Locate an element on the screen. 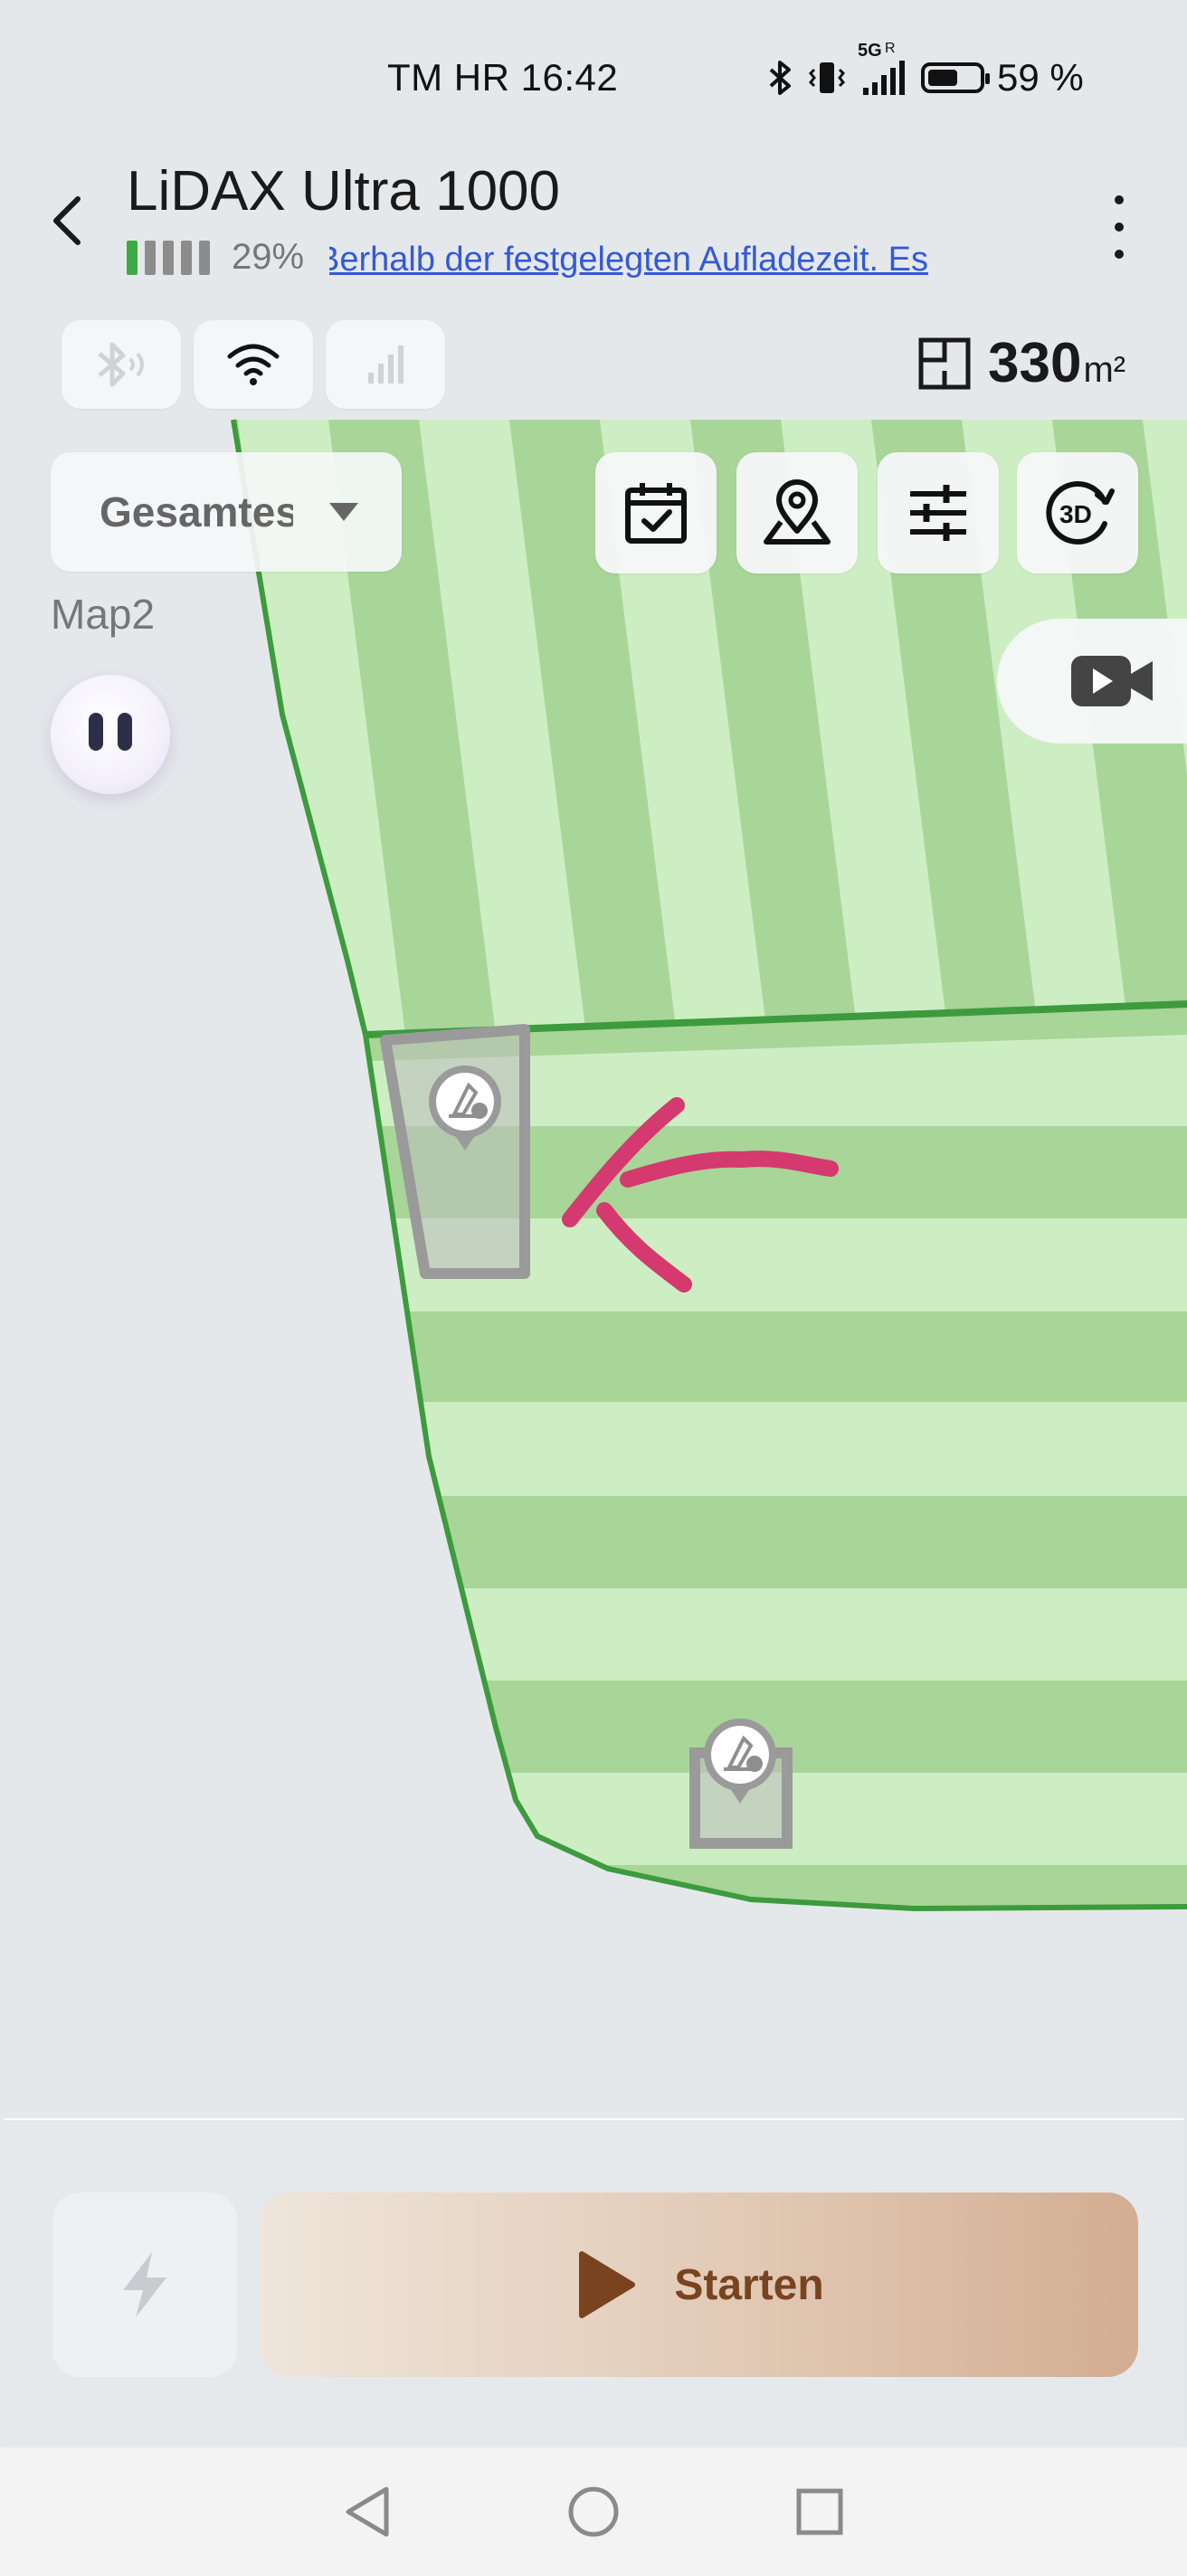 This screenshot has height=2576, width=1187. schedule-button is located at coordinates (656, 512).